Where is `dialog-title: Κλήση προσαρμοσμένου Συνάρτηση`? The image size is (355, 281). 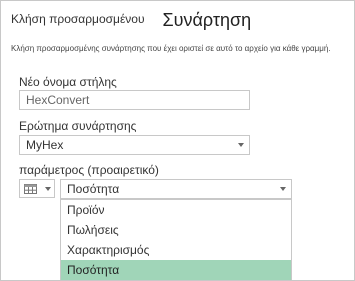 dialog-title: Κλήση προσαρμοσμένου Συνάρτηση is located at coordinates (131, 20).